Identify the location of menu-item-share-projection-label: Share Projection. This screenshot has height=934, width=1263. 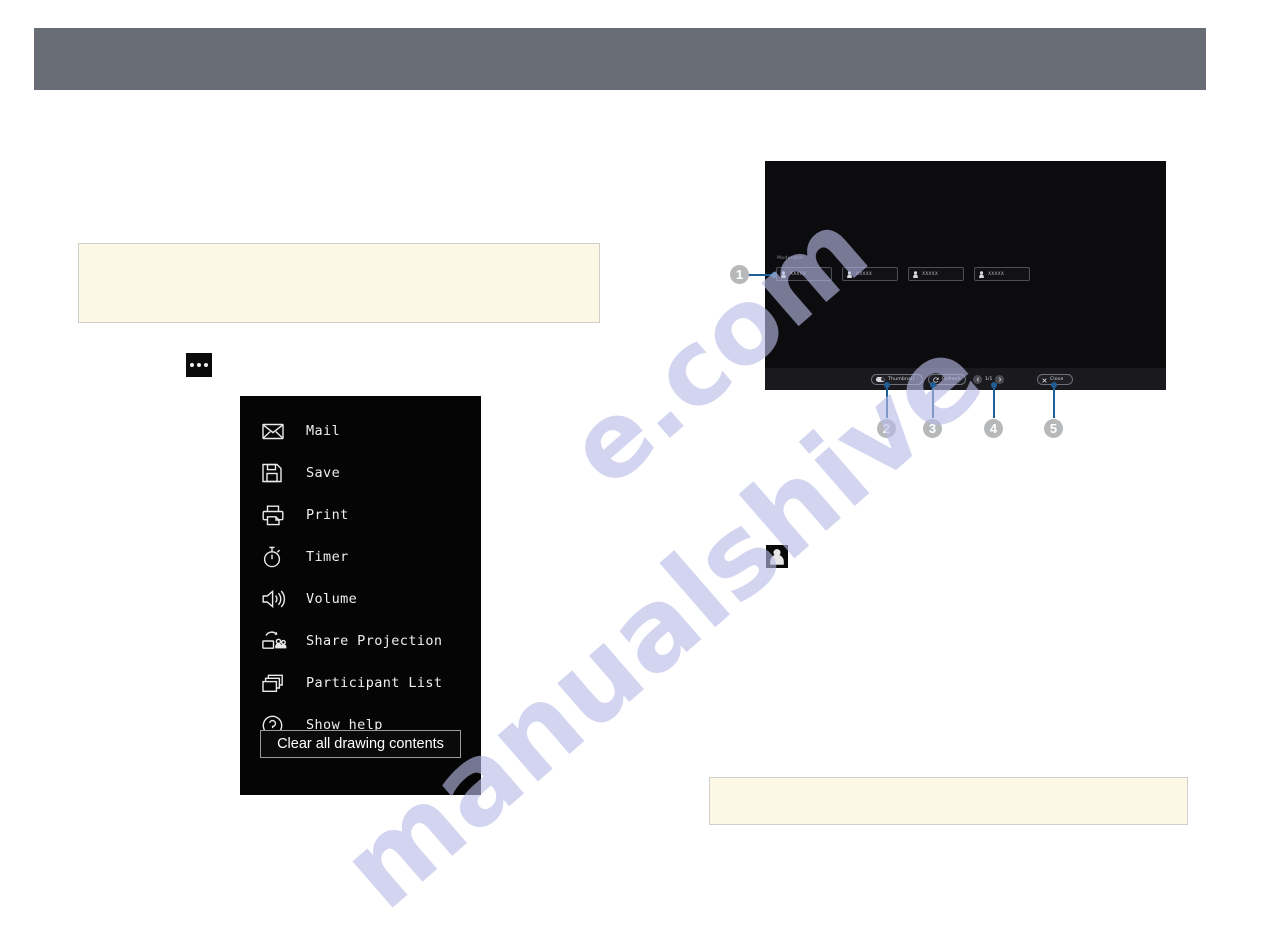
(374, 641).